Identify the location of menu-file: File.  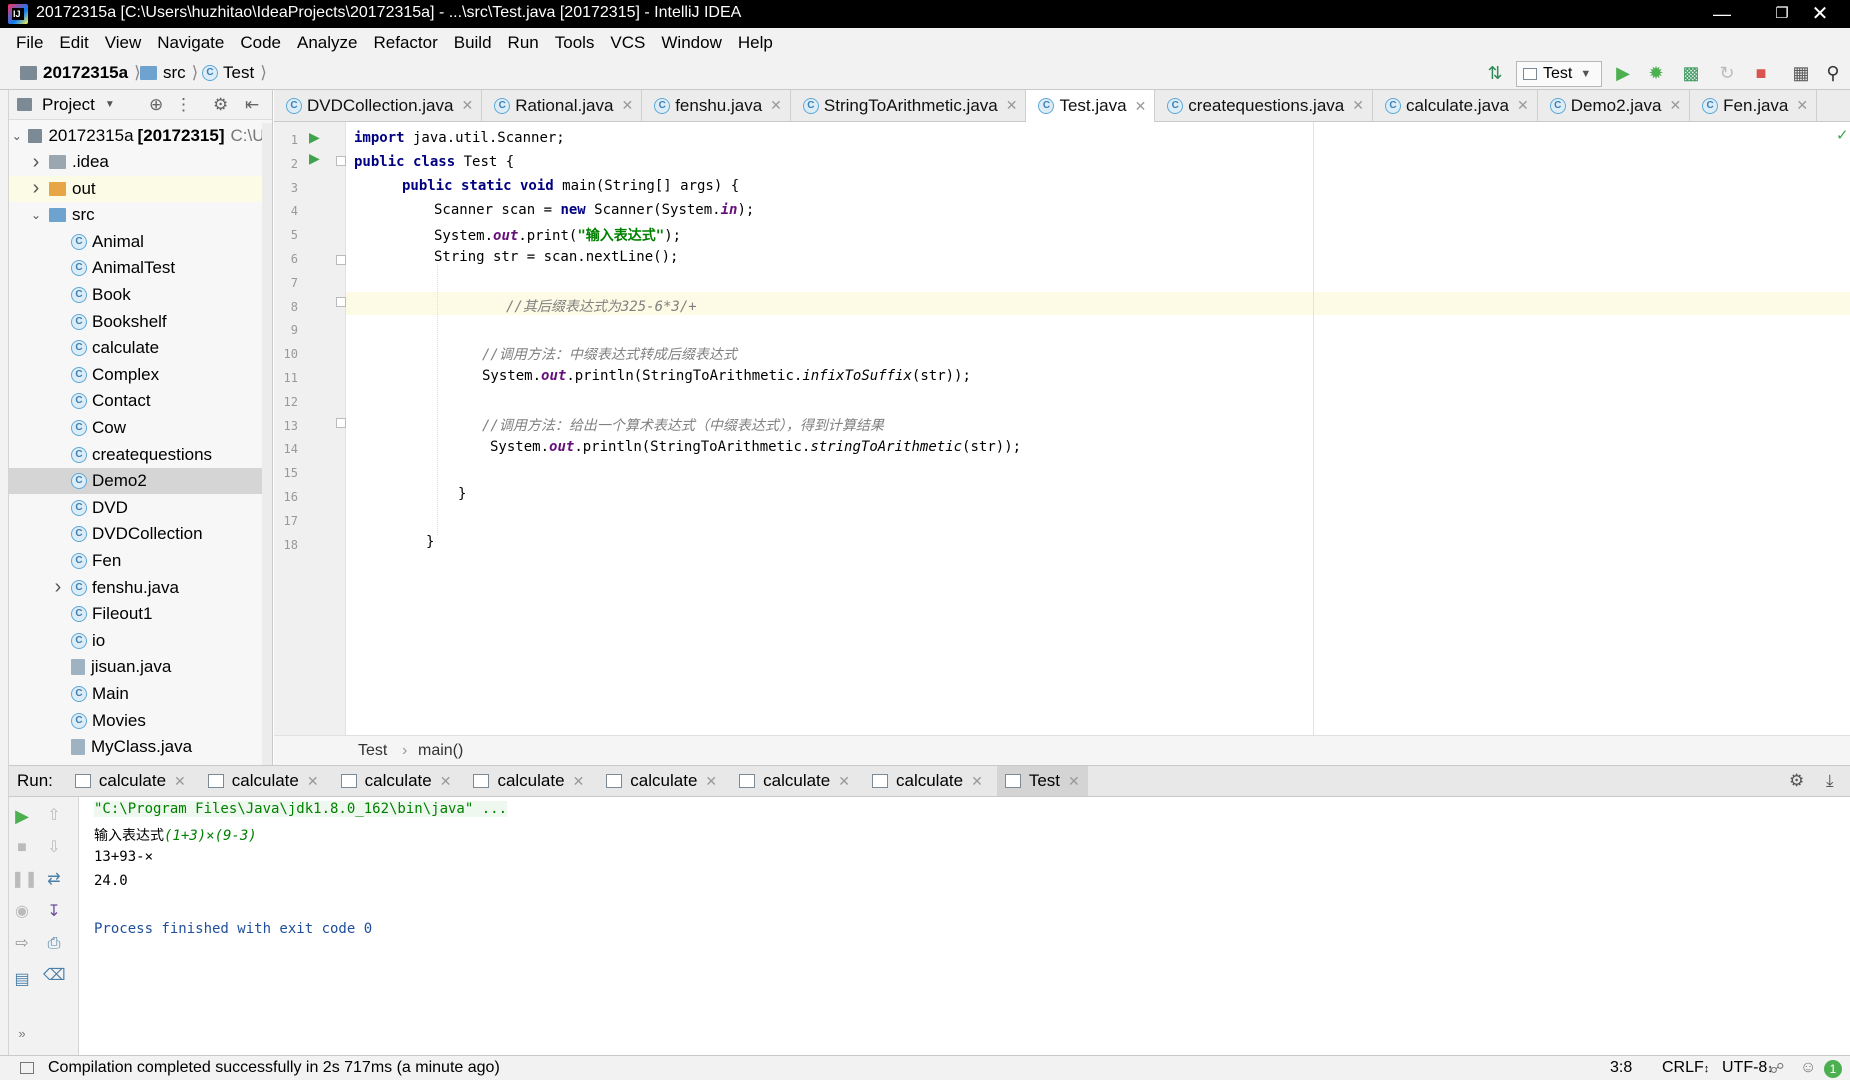
(29, 43).